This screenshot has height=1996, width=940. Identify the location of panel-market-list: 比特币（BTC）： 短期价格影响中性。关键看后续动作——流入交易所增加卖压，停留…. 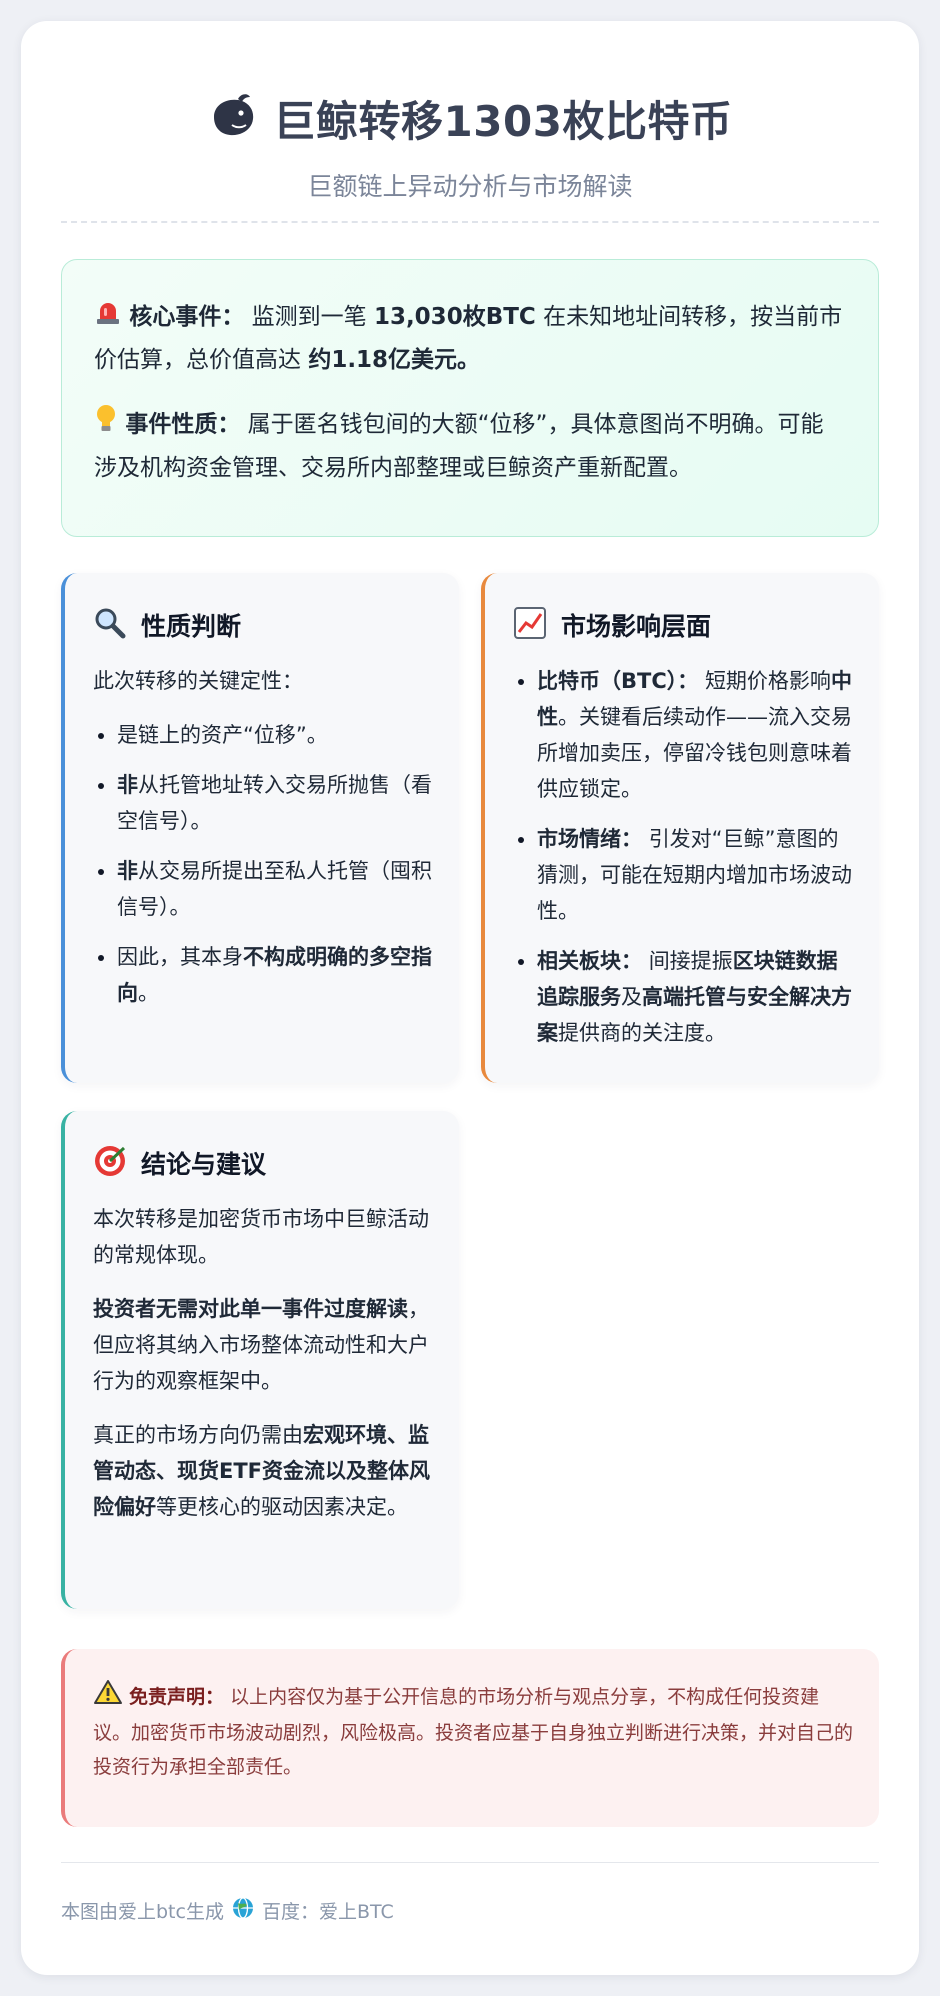
(683, 857).